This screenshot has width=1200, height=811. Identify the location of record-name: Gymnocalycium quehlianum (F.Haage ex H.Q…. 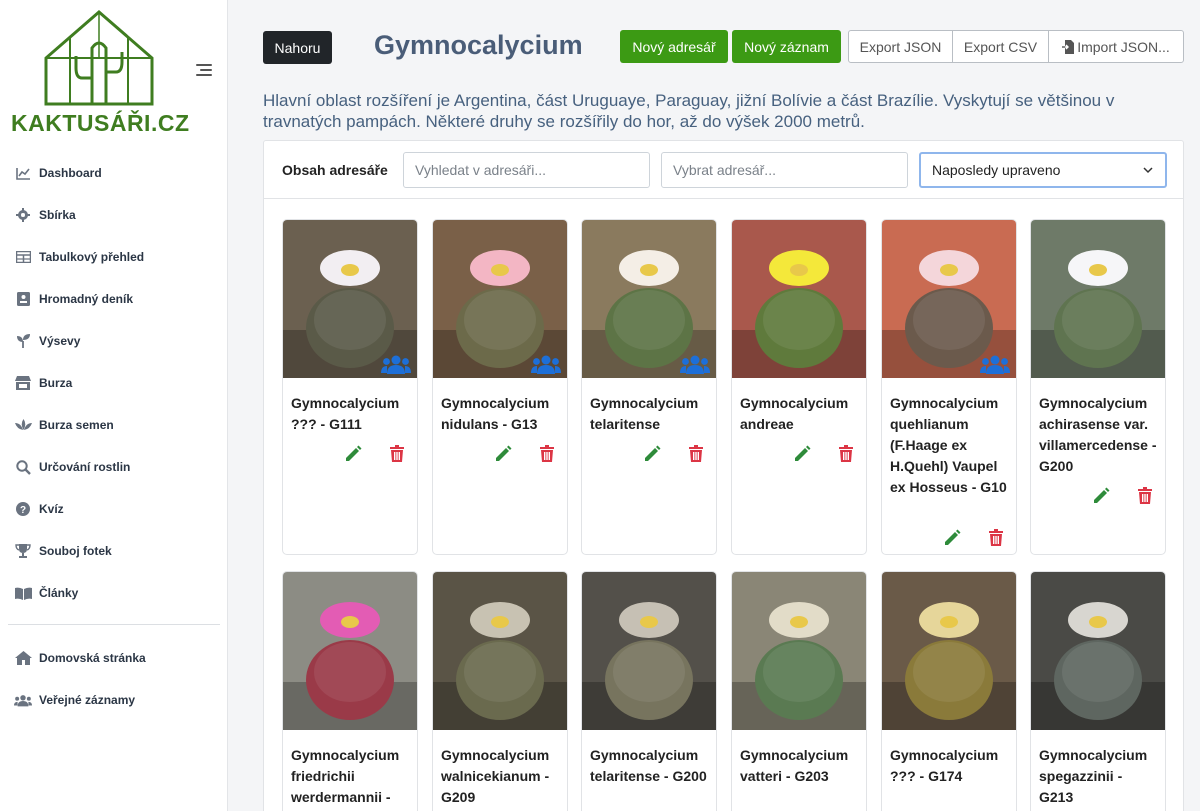
(949, 440).